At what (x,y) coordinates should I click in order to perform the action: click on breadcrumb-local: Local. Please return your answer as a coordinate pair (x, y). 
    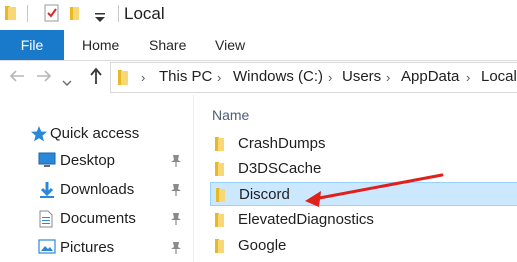
    Looking at the image, I should click on (499, 76).